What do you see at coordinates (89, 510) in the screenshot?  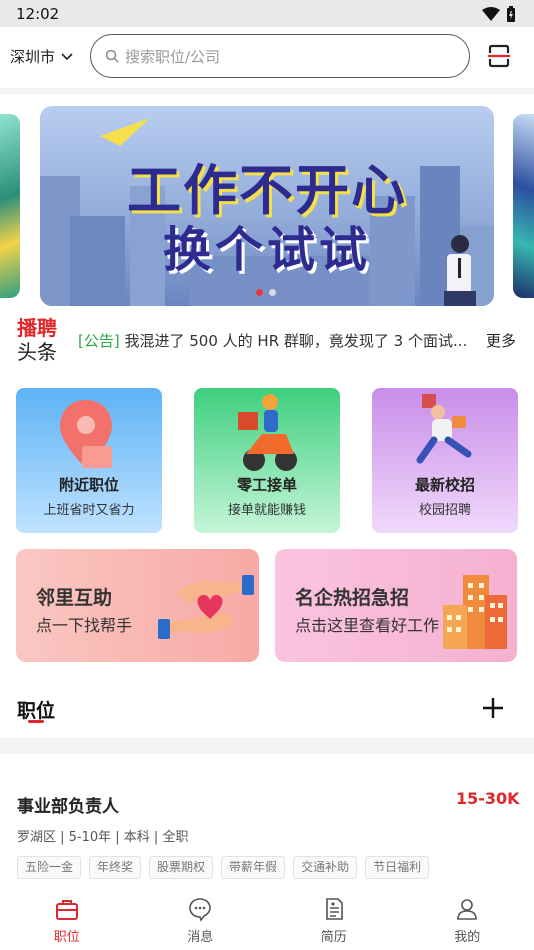 I see `shortcut-subtitle: 上班省时又省力` at bounding box center [89, 510].